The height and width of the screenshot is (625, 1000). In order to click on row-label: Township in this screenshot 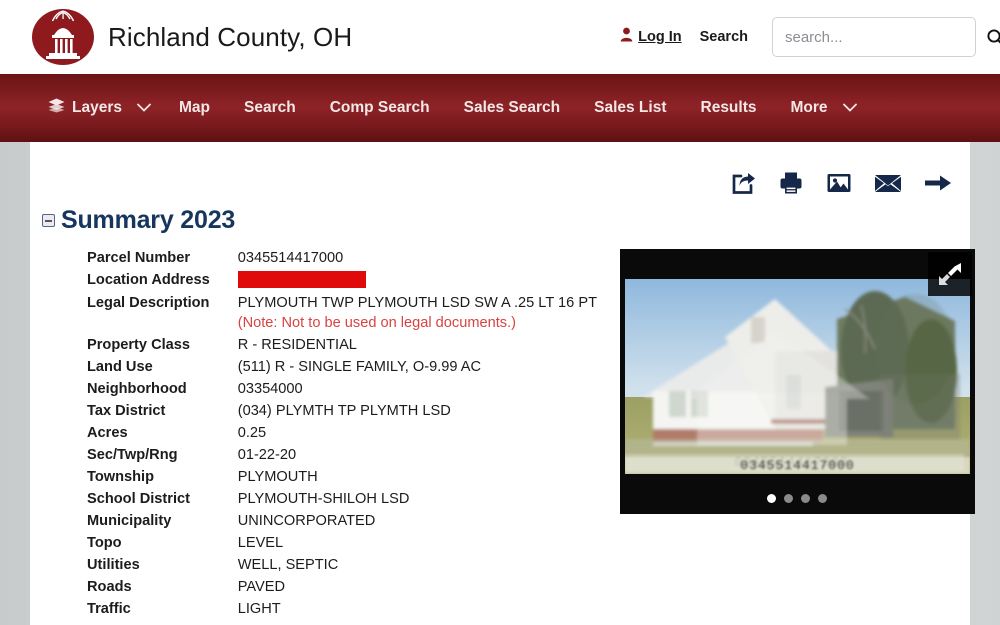, I will do `click(121, 477)`.